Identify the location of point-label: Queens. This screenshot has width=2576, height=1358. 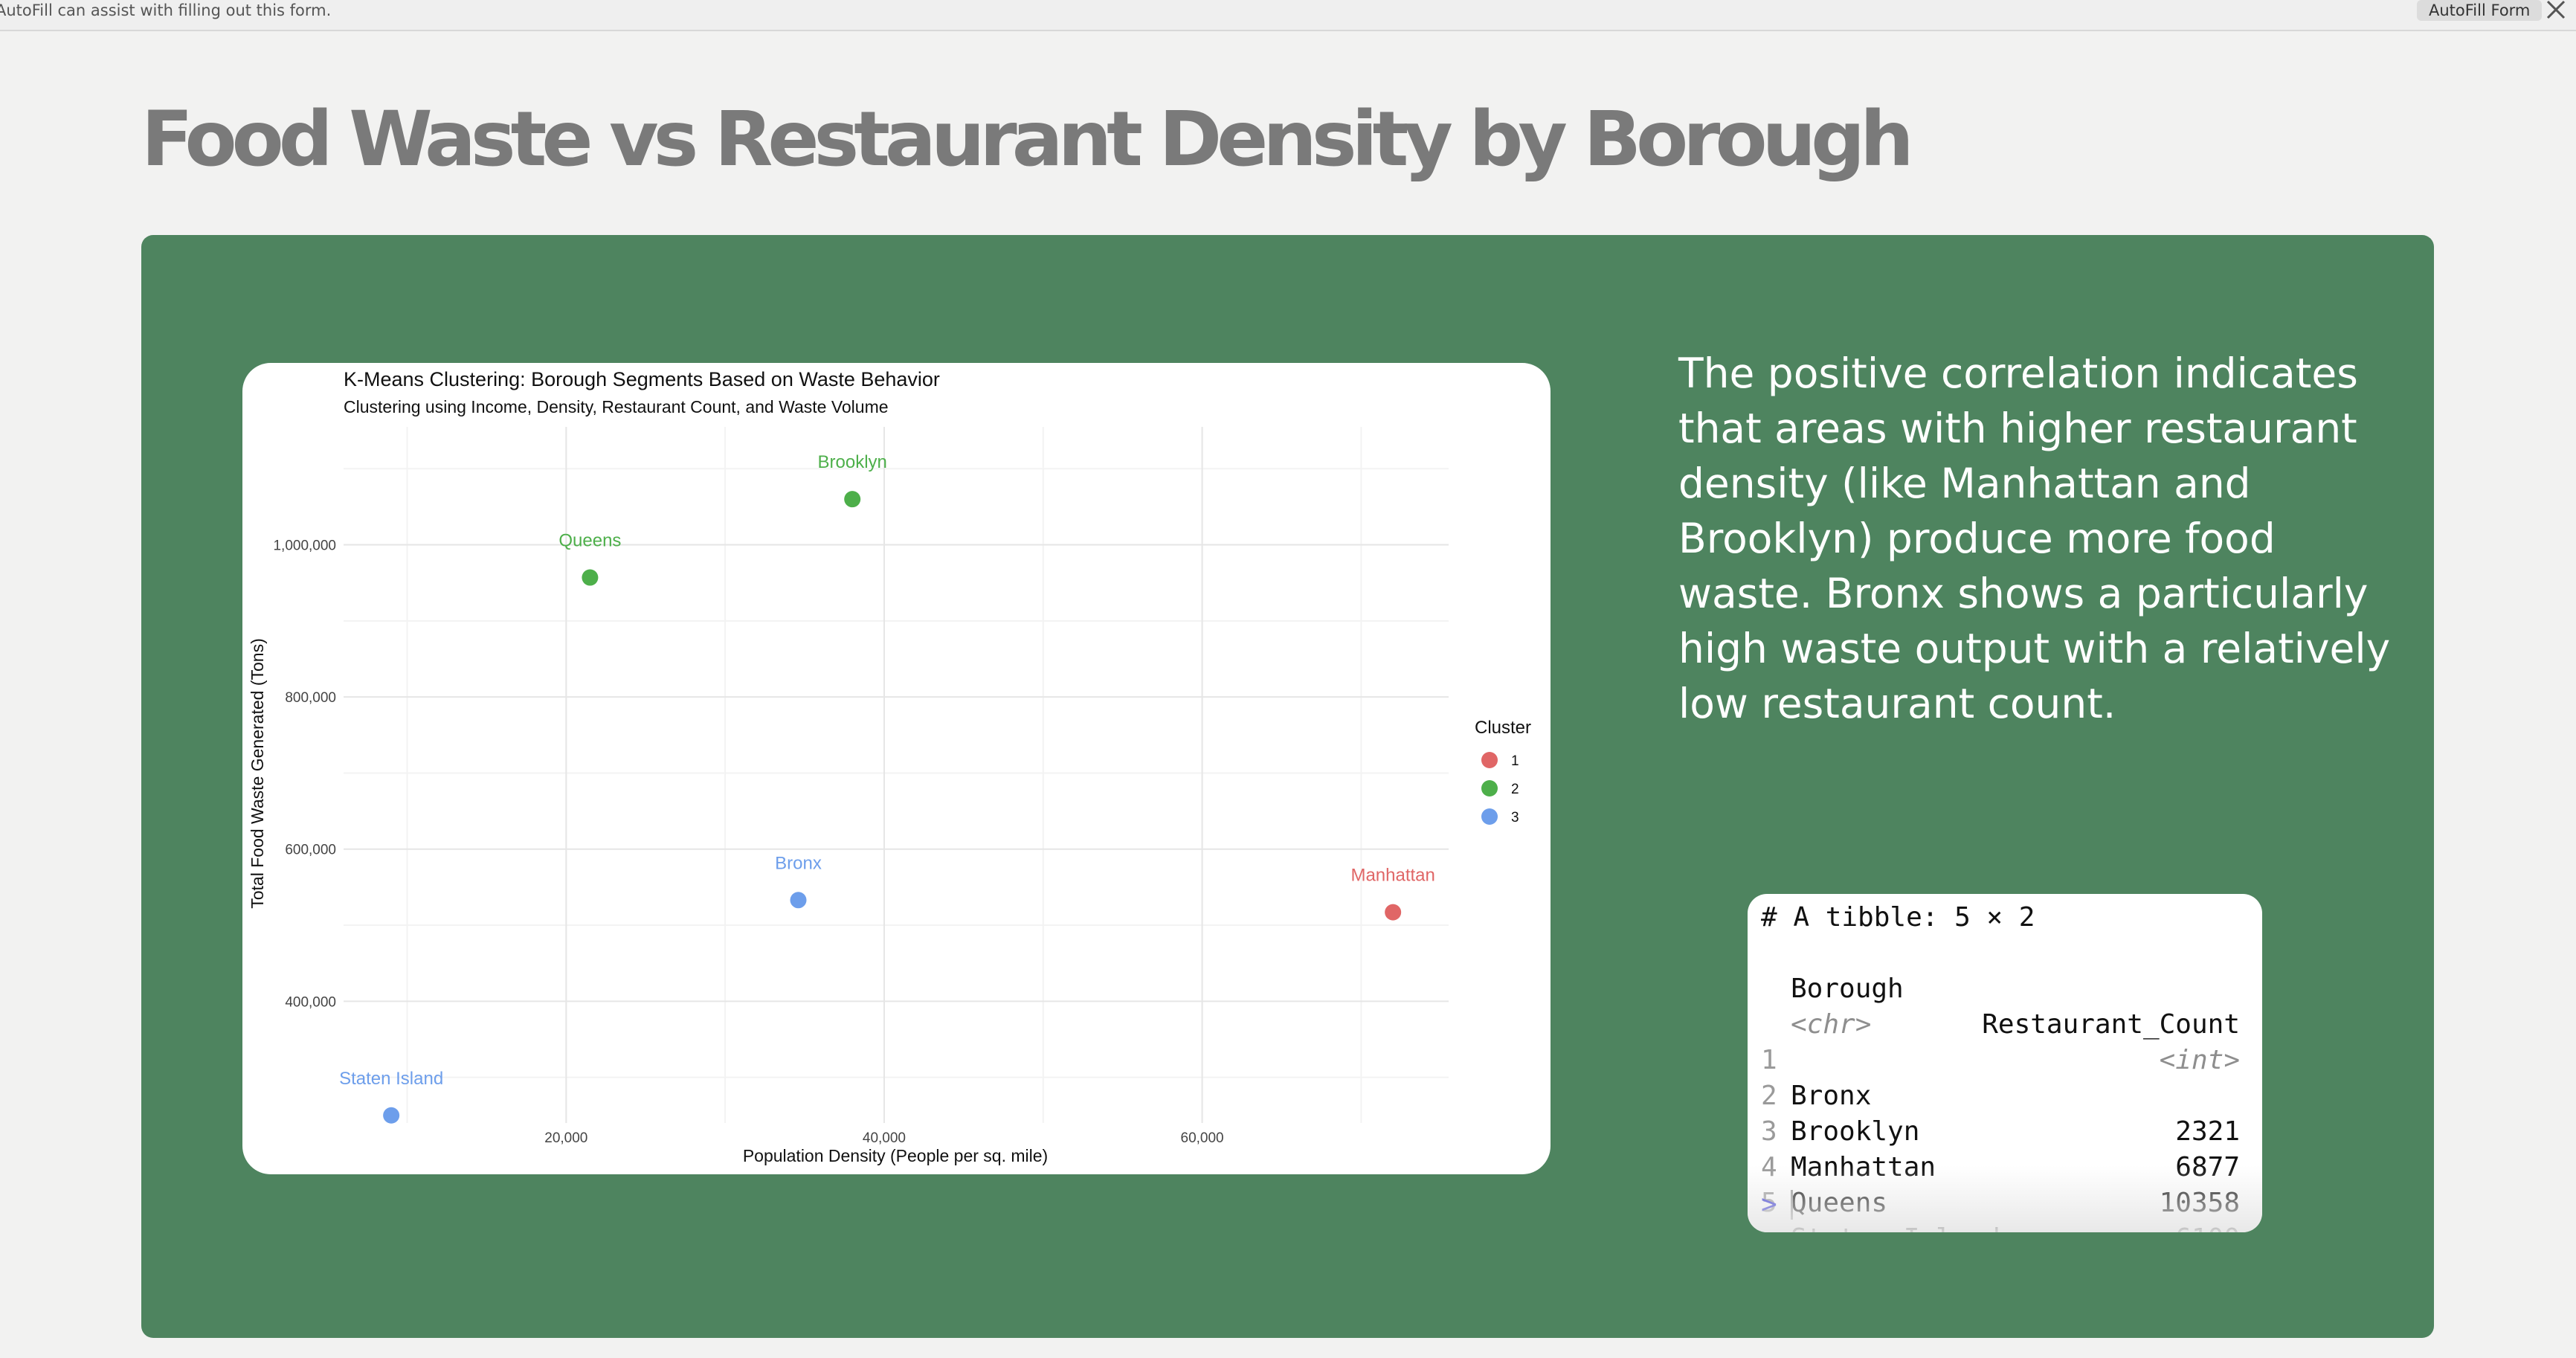
(589, 541).